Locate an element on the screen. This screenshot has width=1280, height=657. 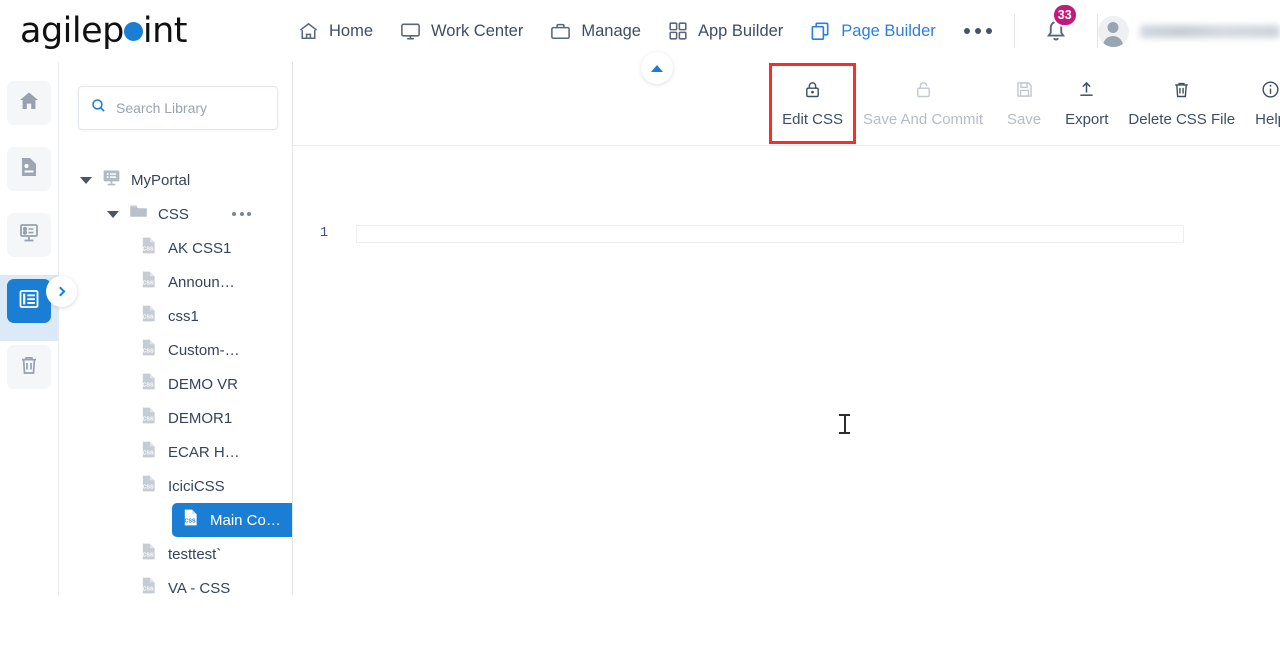
tree-node-css-menu-button is located at coordinates (241, 214).